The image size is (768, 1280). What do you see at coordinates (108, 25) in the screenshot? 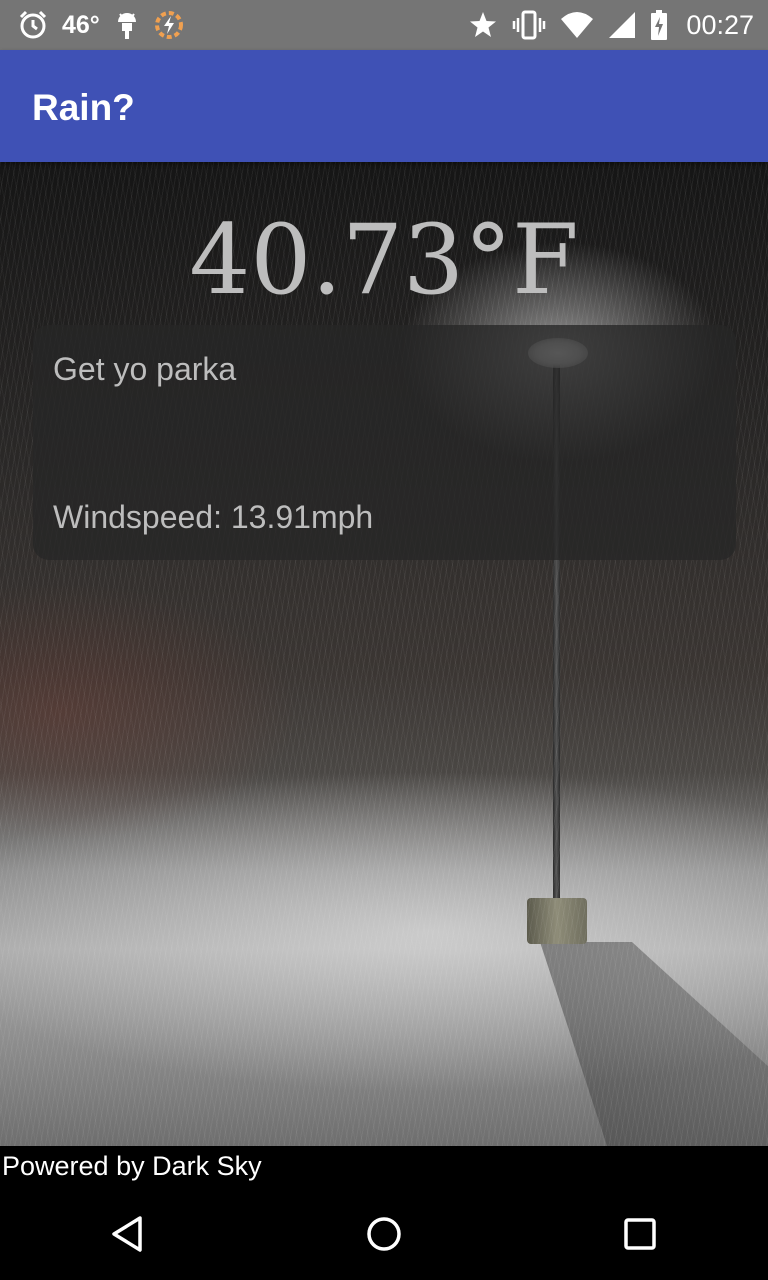
I see `status-bar-left: 46°` at bounding box center [108, 25].